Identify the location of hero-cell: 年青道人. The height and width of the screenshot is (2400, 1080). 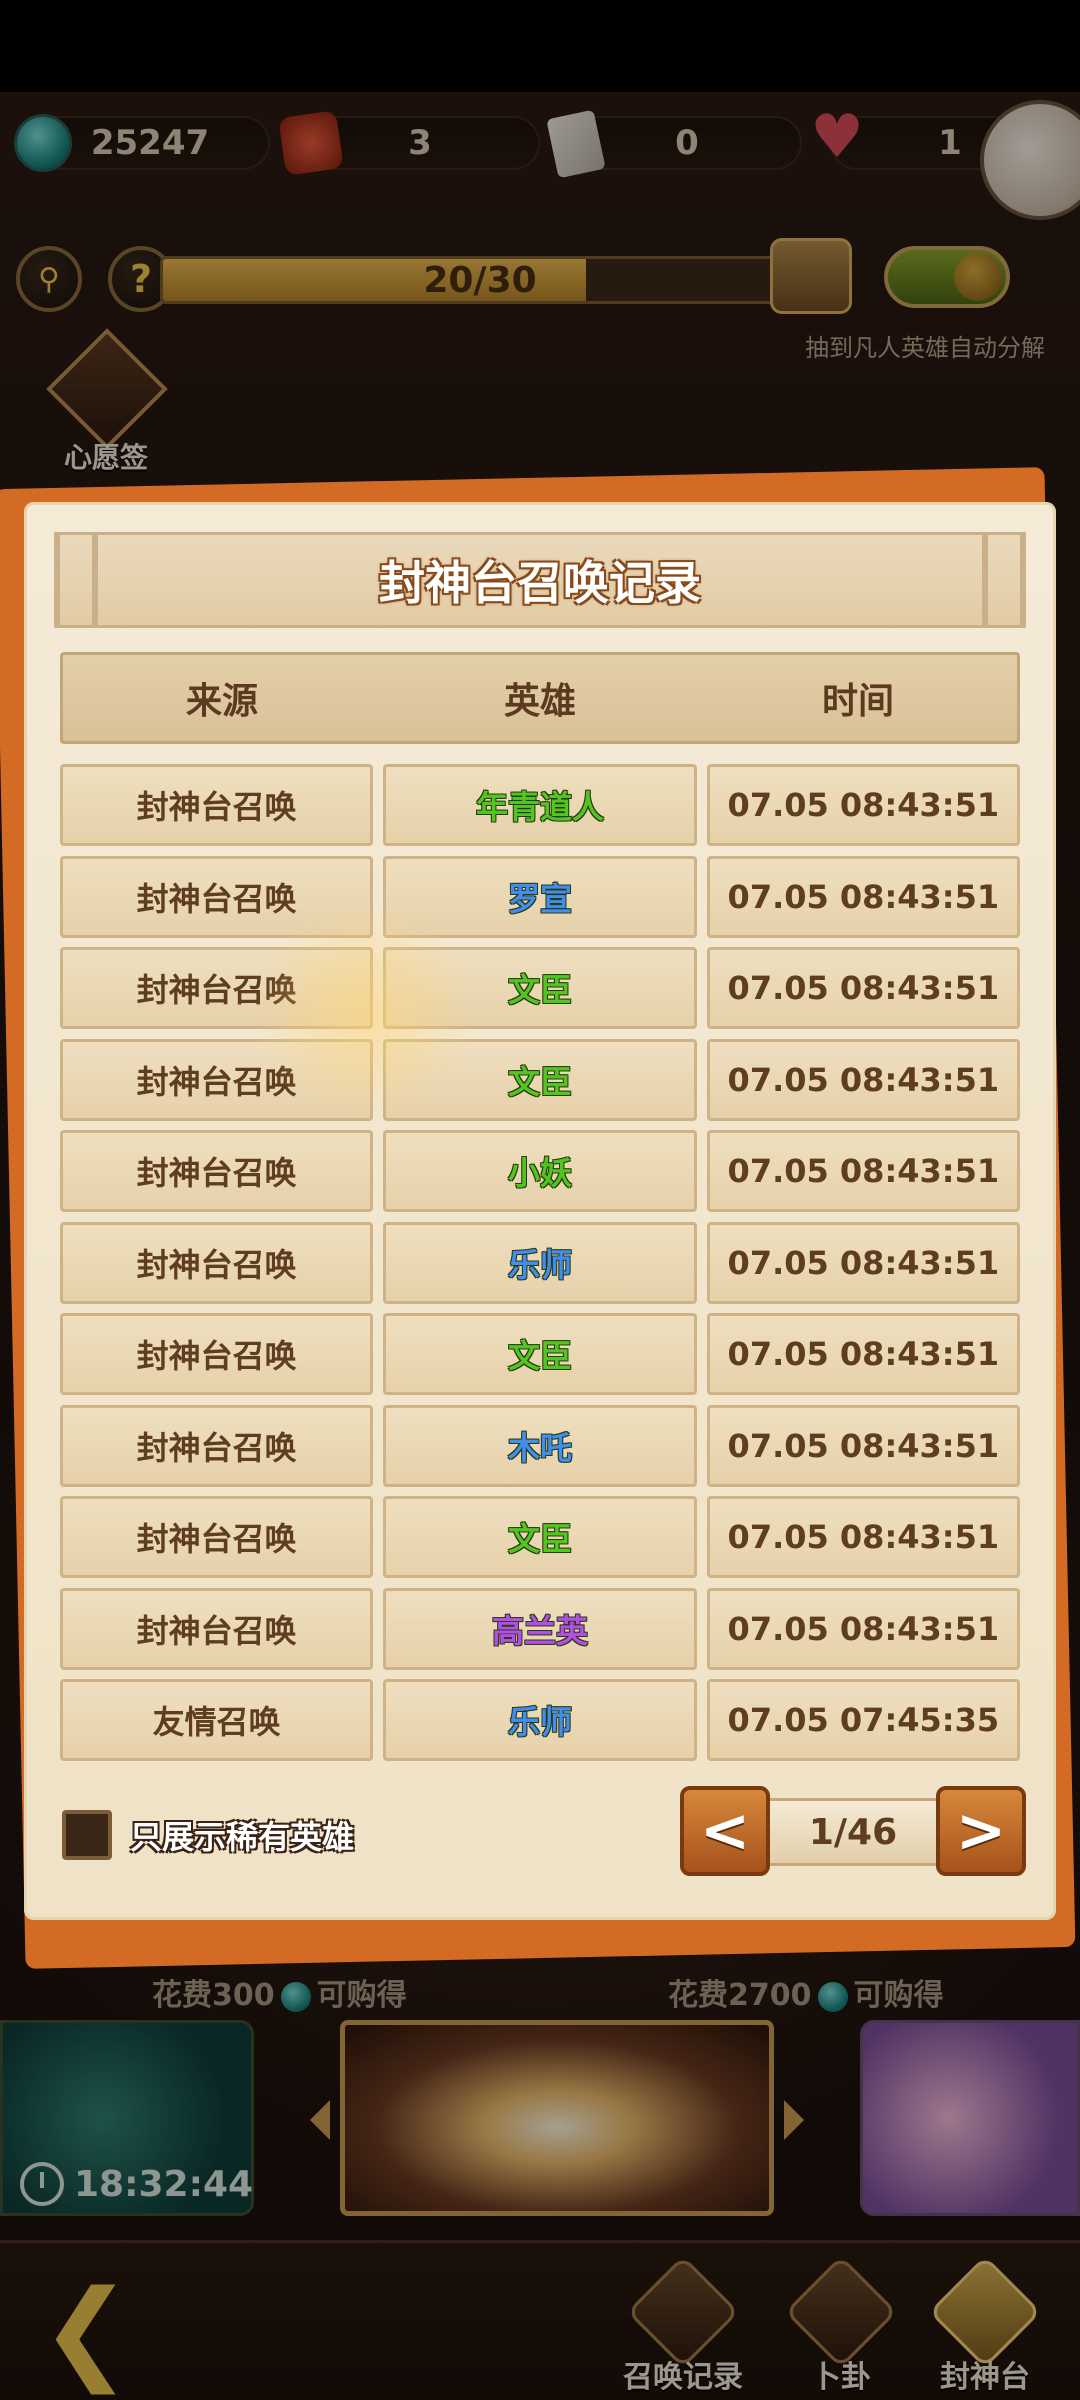
(540, 805).